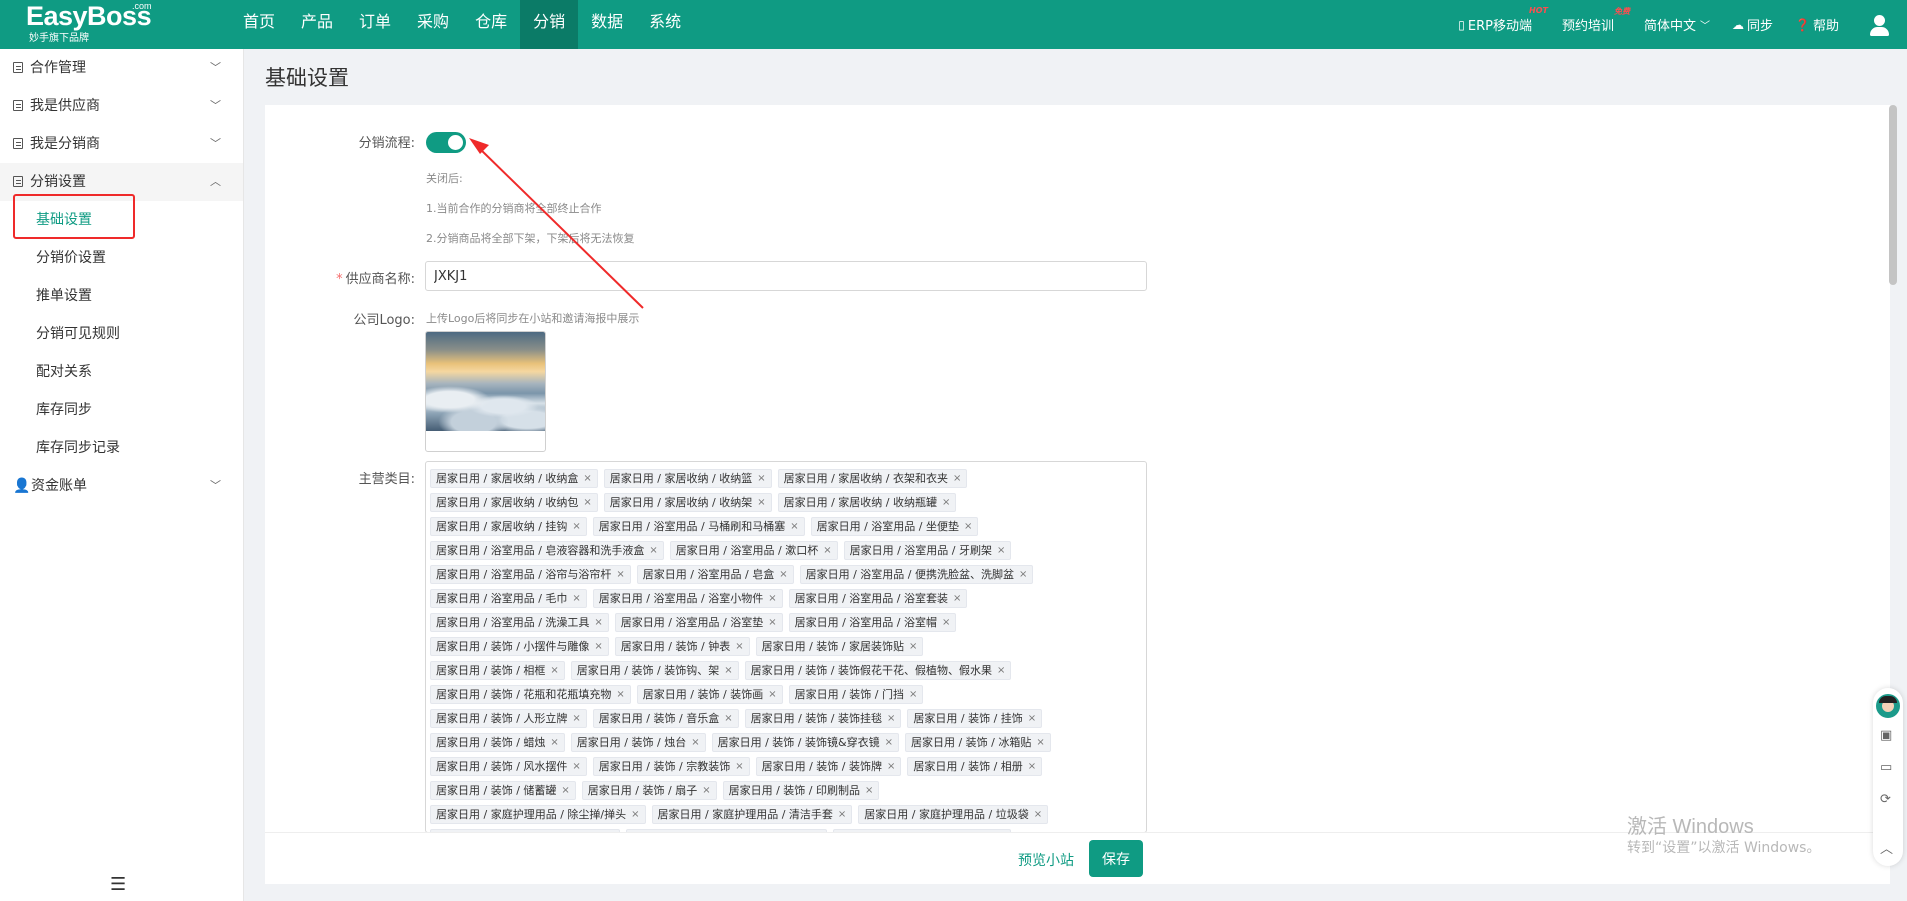  Describe the element at coordinates (433, 24) in the screenshot. I see `nav-purchase: 采购` at that location.